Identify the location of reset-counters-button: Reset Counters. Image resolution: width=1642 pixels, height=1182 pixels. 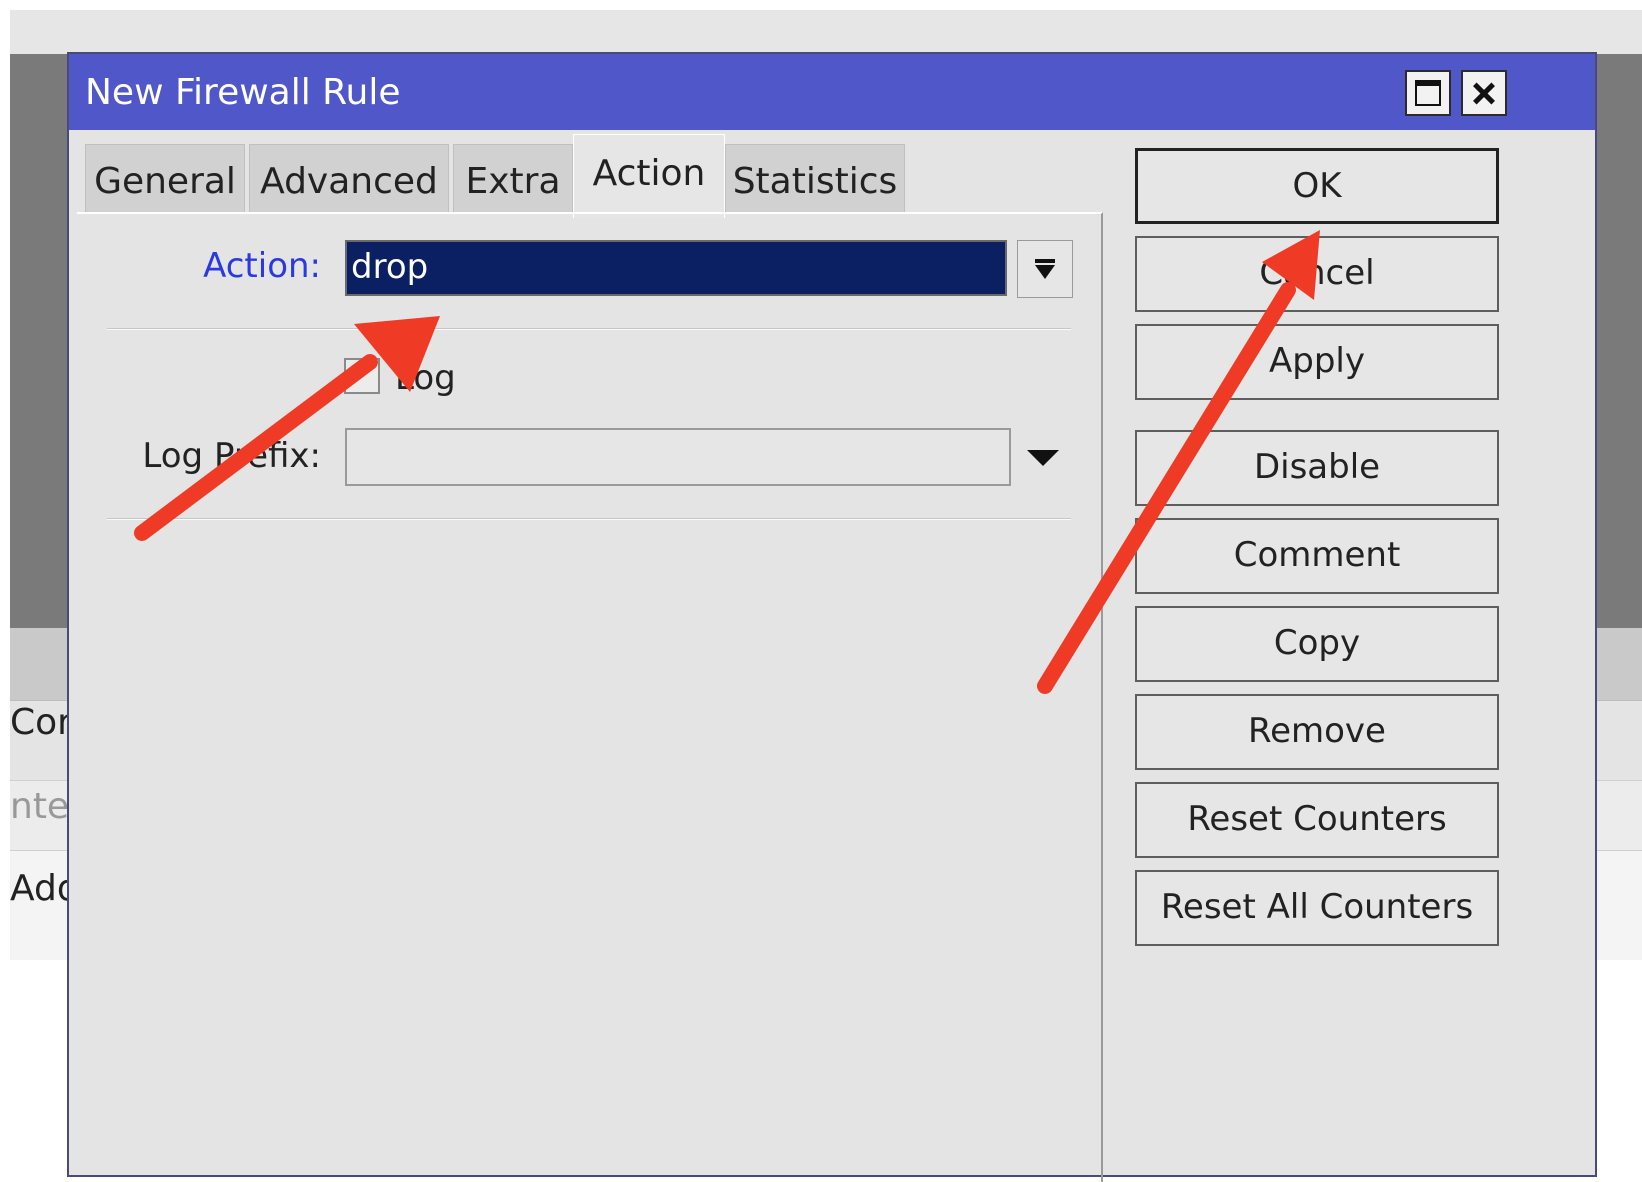
(1317, 820).